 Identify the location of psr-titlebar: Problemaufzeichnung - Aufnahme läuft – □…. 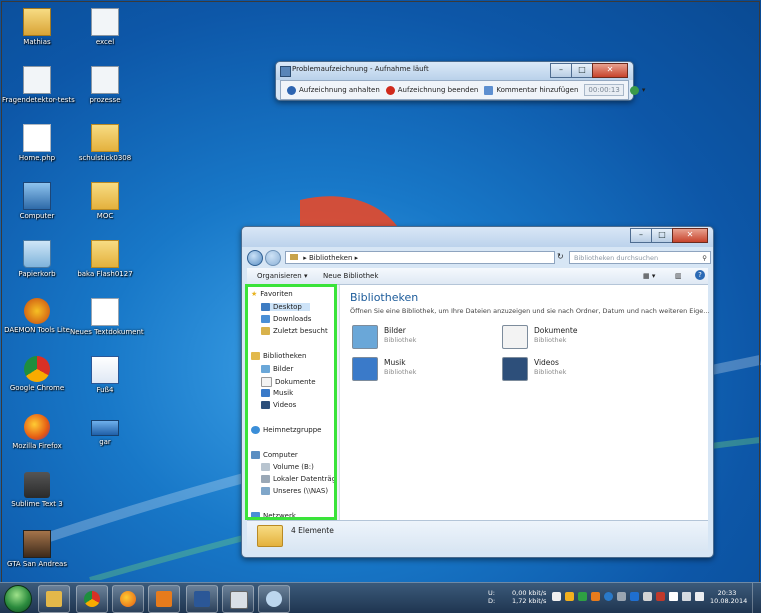
(454, 71).